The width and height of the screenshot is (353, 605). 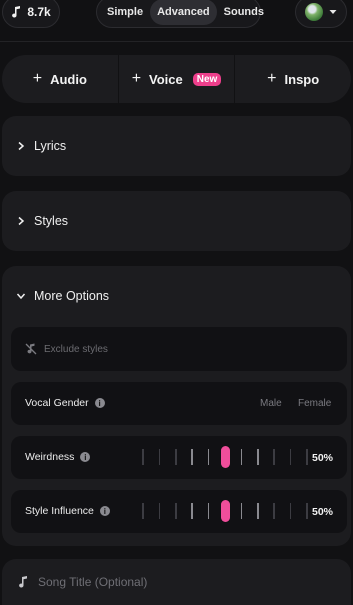 I want to click on song-title-placeholder: Song Title (Optional), so click(x=93, y=582).